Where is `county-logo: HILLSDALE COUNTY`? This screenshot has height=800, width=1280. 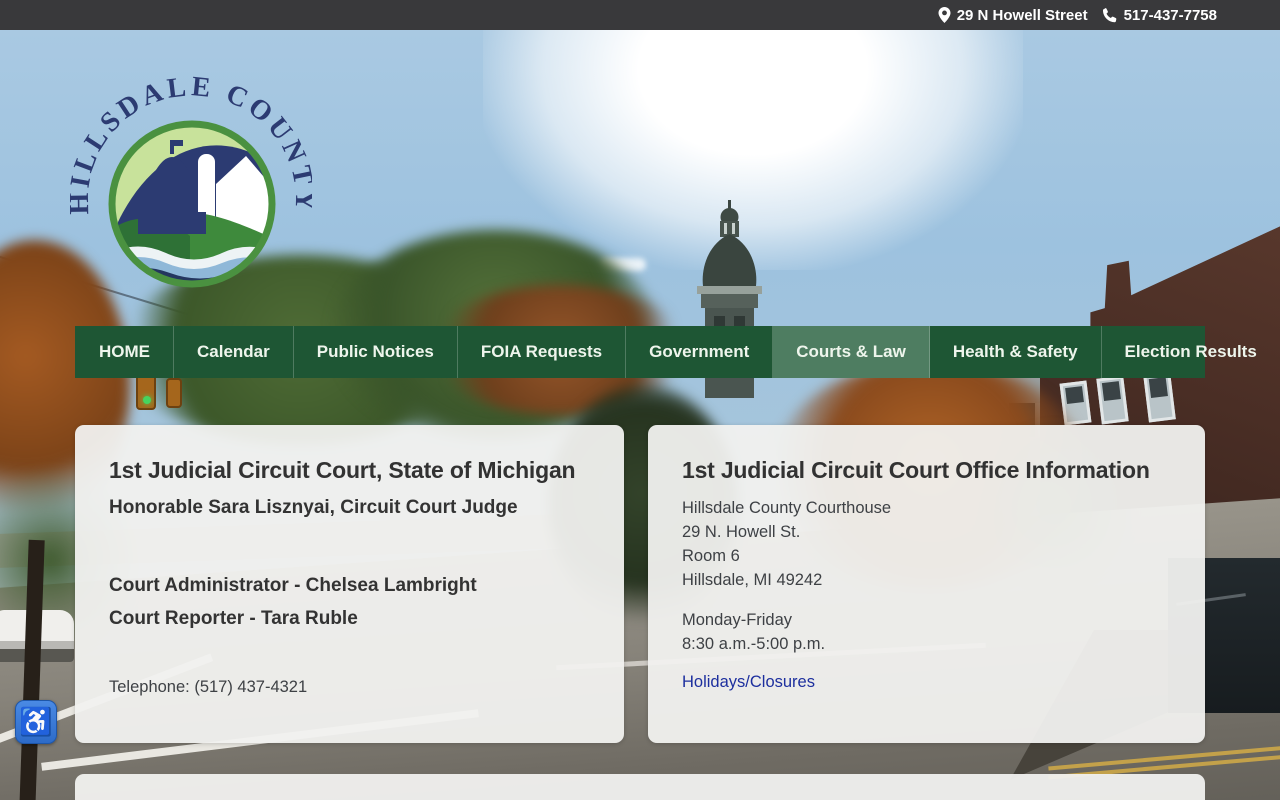
county-logo: HILLSDALE COUNTY is located at coordinates (191, 173).